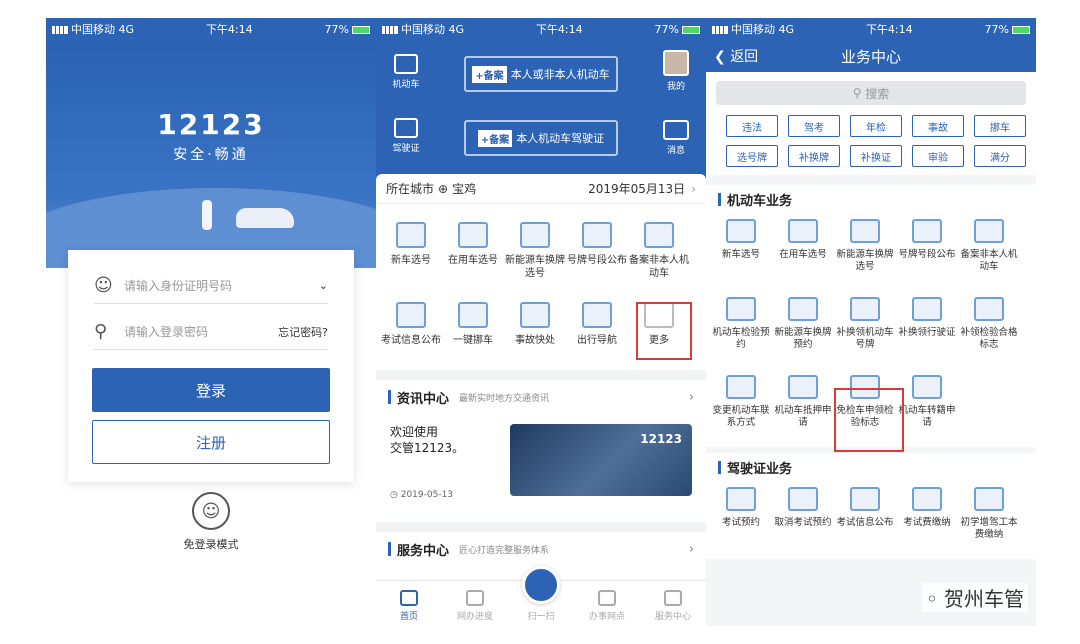 The height and width of the screenshot is (644, 1080). Describe the element at coordinates (814, 126) in the screenshot. I see `chip-exam: 驾考` at that location.